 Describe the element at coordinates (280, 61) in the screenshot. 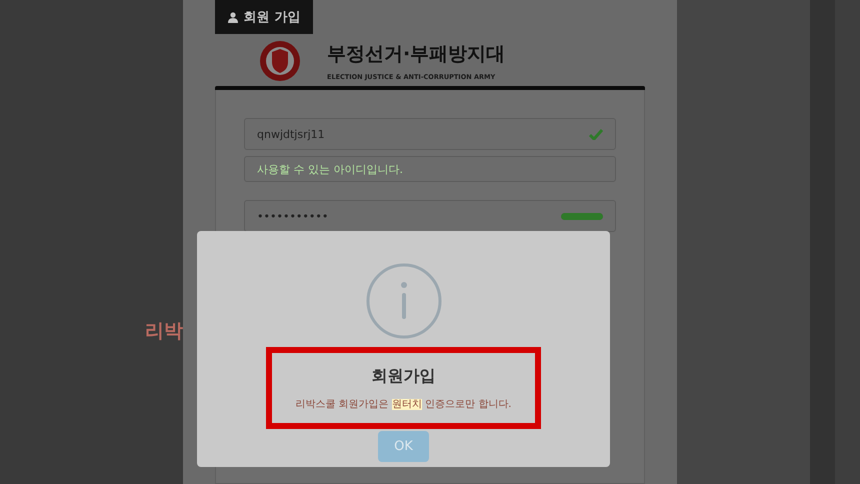

I see `logo-icon` at that location.